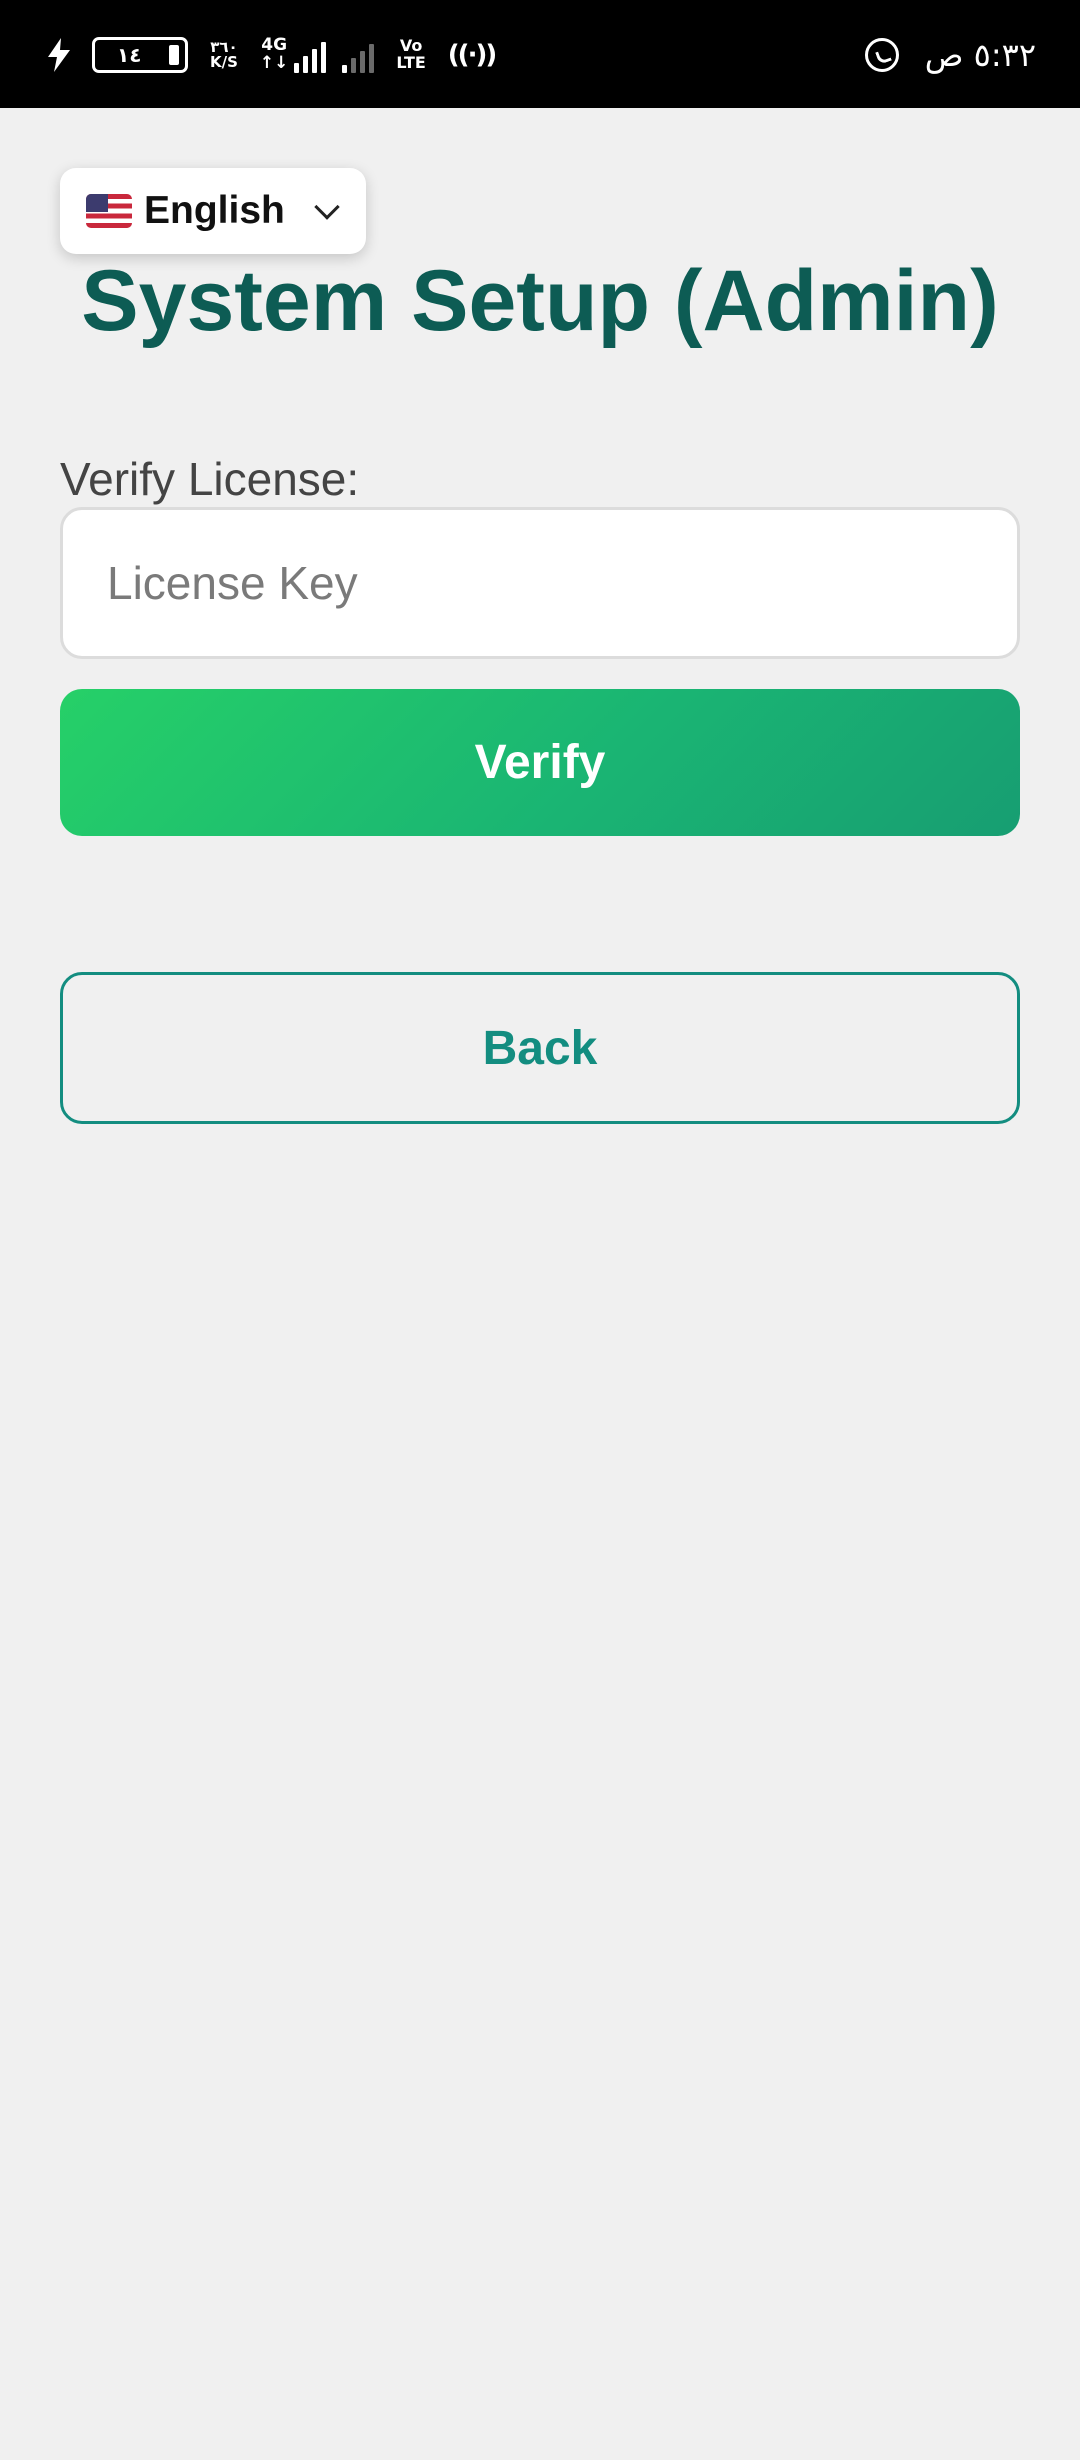 The height and width of the screenshot is (2460, 1080). I want to click on status-bar-right: ٥:٣٢ ص, so click(950, 55).